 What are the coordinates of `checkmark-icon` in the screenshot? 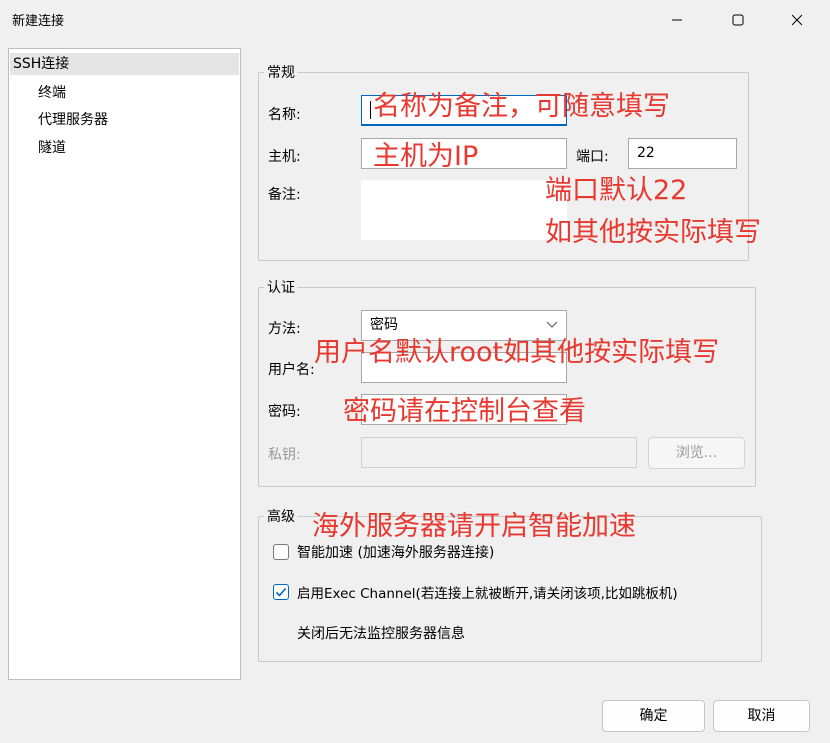 It's located at (281, 592).